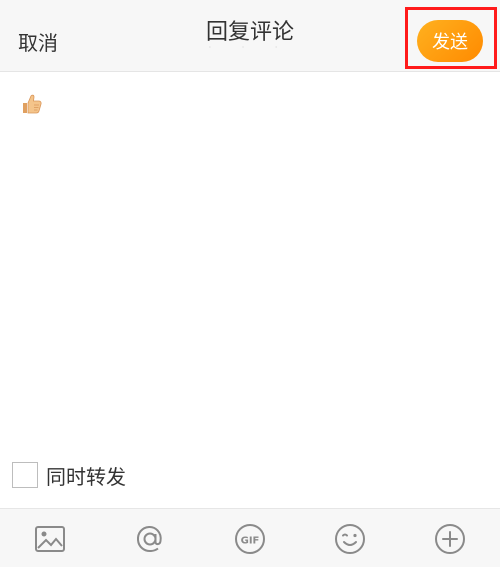 Image resolution: width=500 pixels, height=567 pixels. What do you see at coordinates (250, 541) in the screenshot?
I see `gif-icon-text: GIF` at bounding box center [250, 541].